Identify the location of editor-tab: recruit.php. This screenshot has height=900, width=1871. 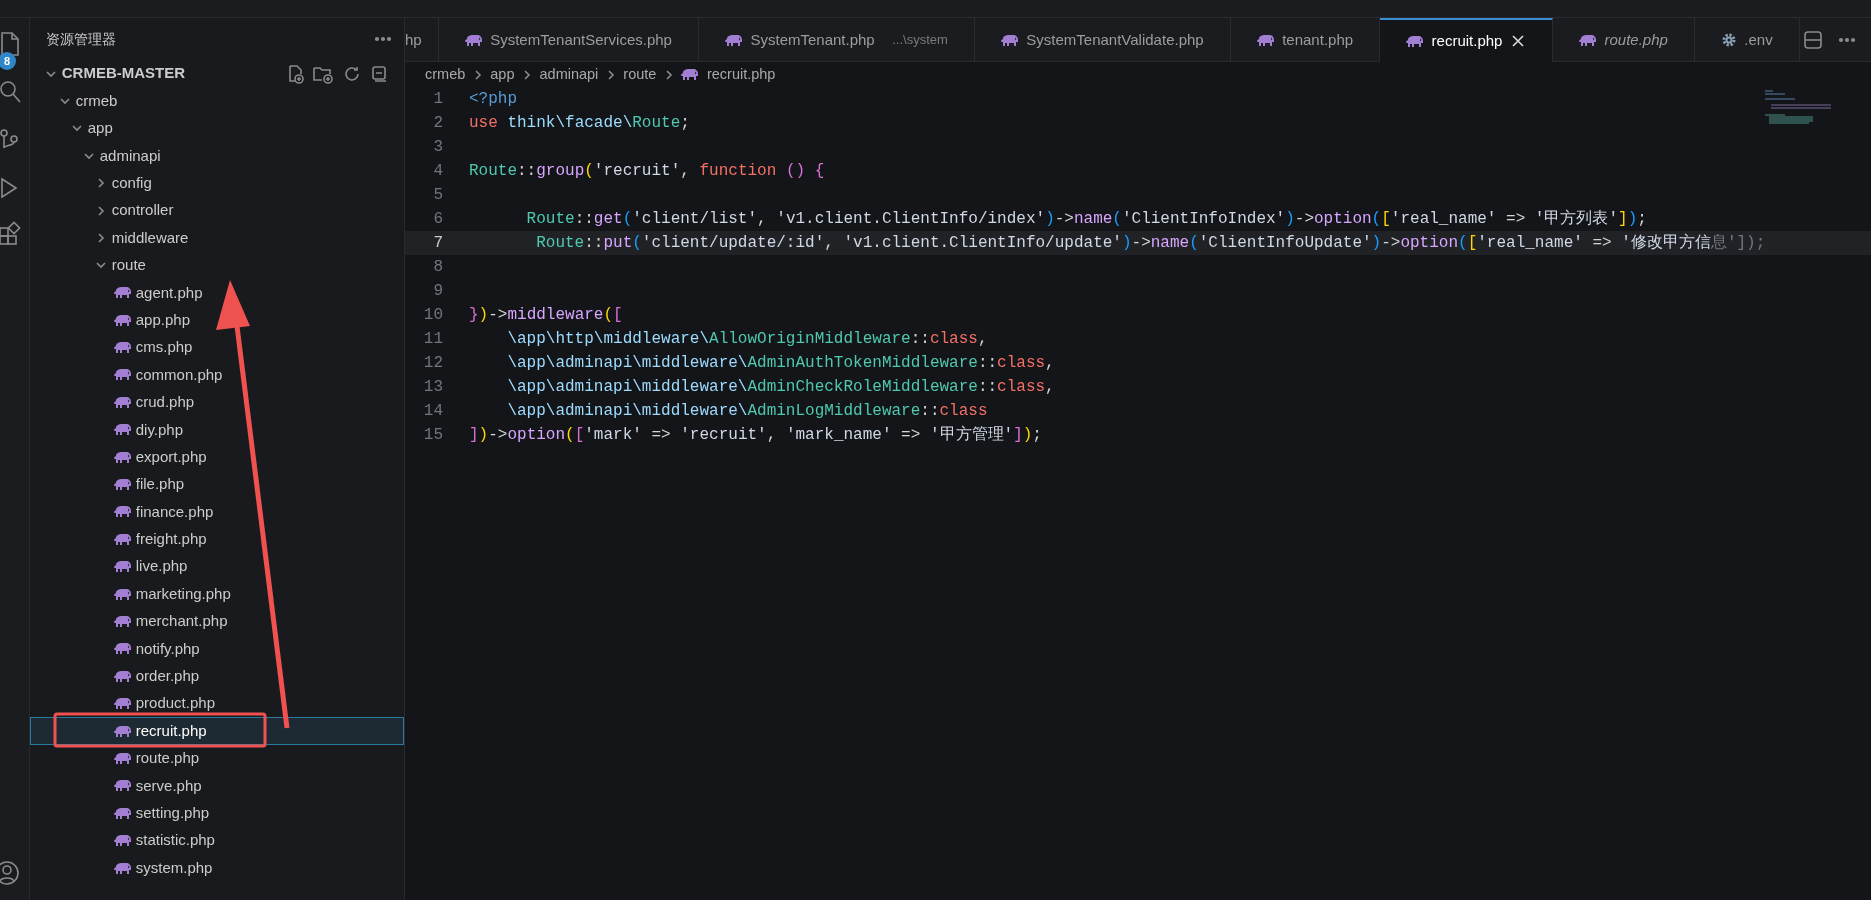
(1466, 40).